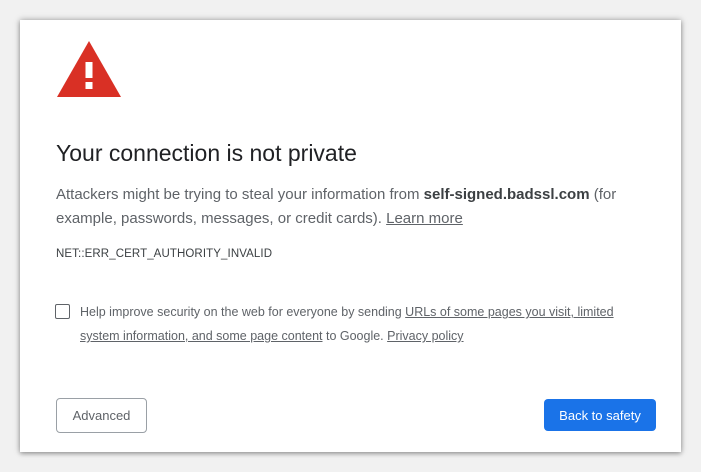 Image resolution: width=701 pixels, height=472 pixels. What do you see at coordinates (164, 254) in the screenshot?
I see `error-code: NET::ERR_CERT_AUTHORITY_INVALID` at bounding box center [164, 254].